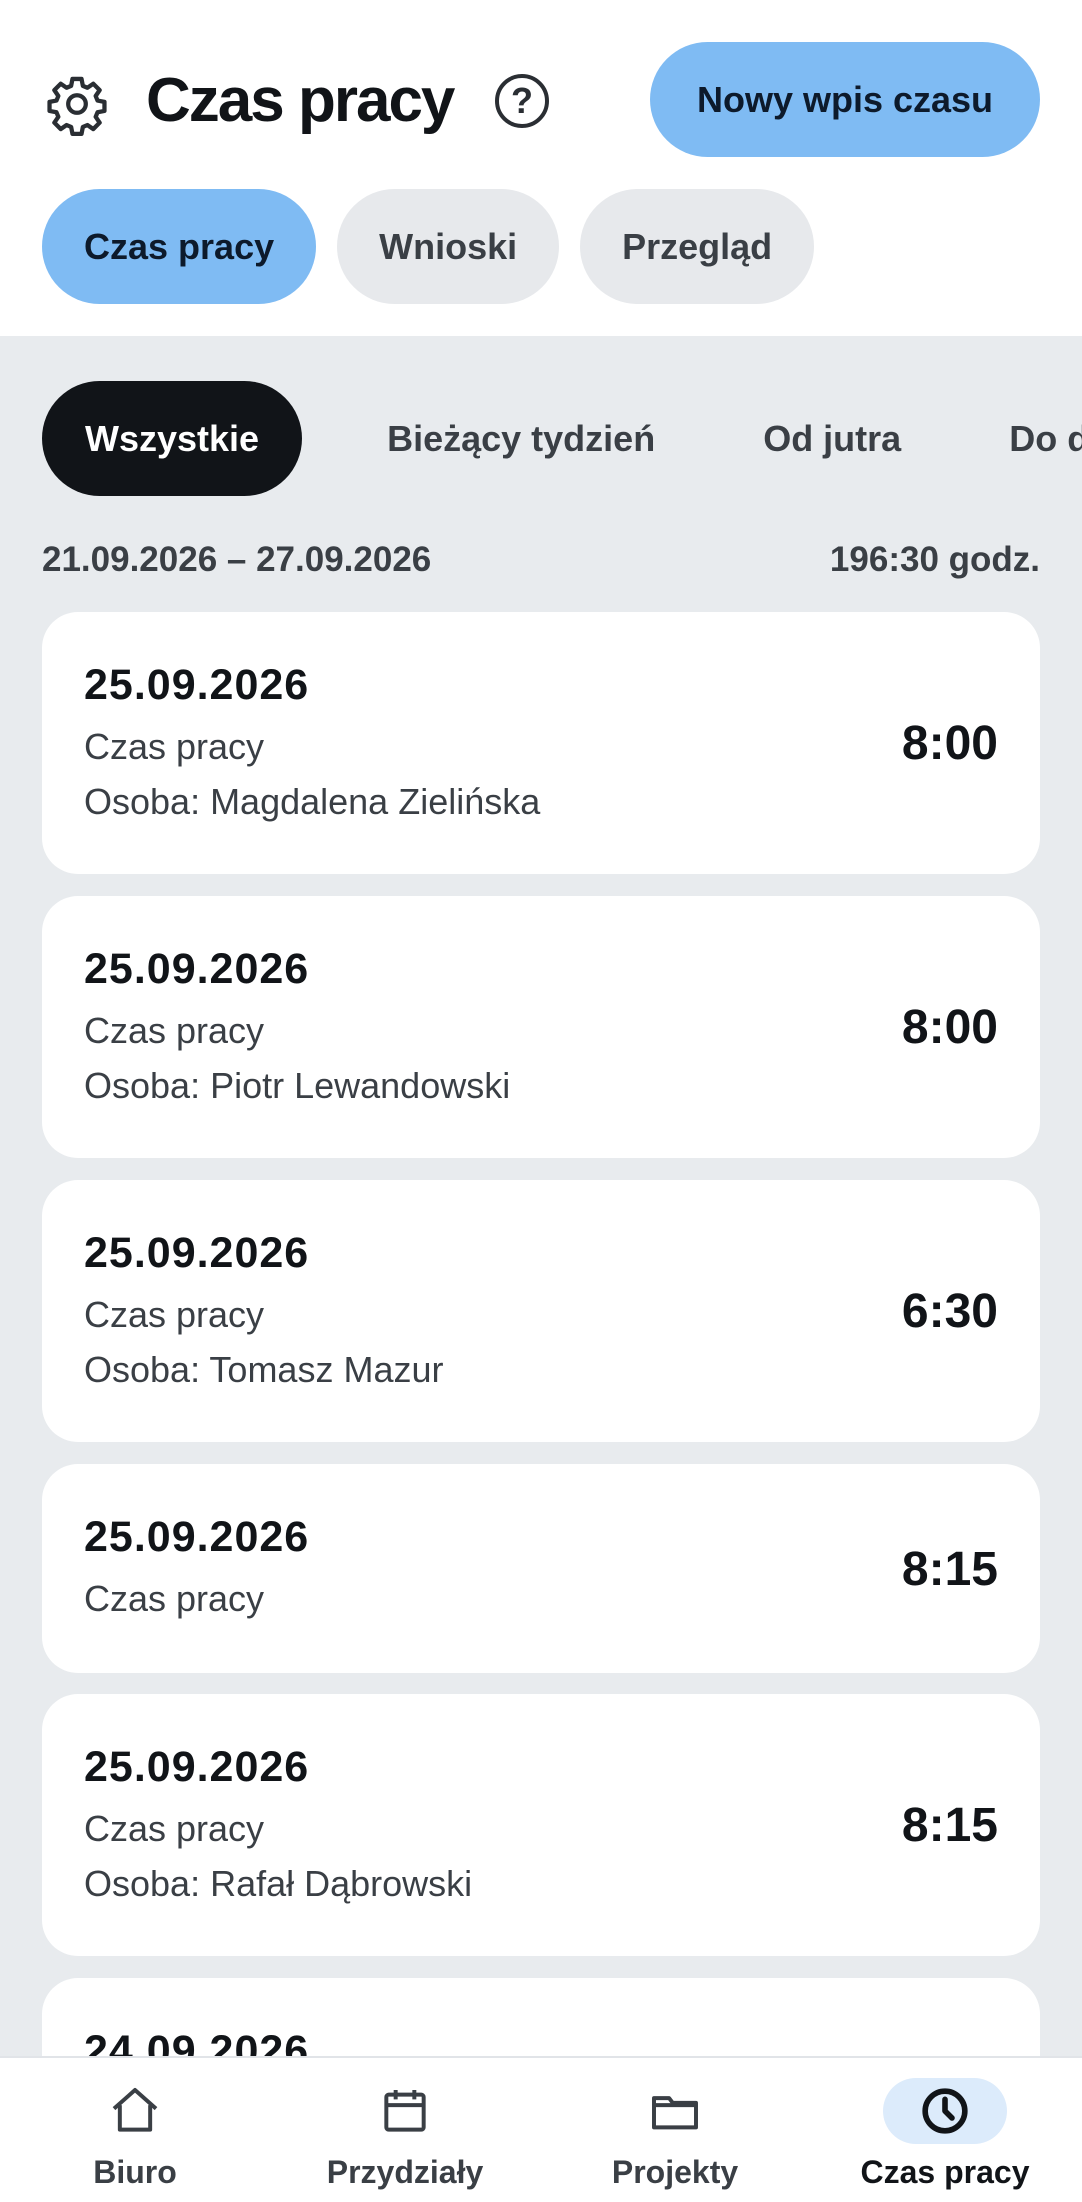 The width and height of the screenshot is (1082, 2202). I want to click on filter-current-week: Bieżący tydzień, so click(521, 438).